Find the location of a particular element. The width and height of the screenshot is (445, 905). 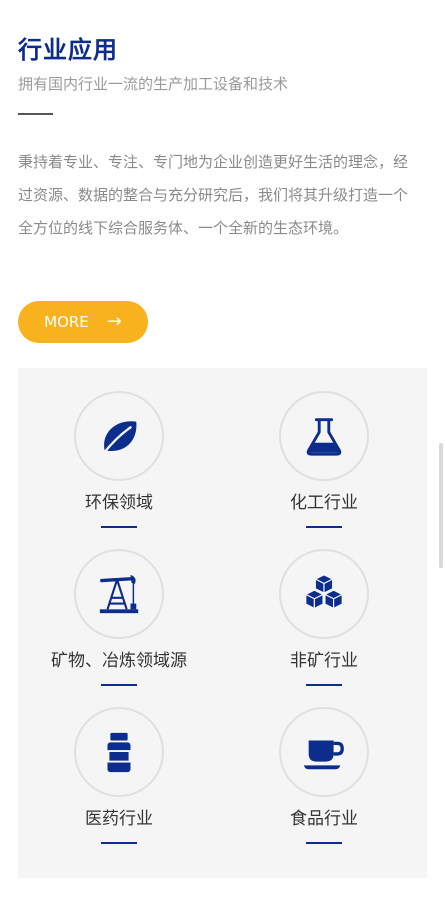

coffee-cup-icon is located at coordinates (323, 755).